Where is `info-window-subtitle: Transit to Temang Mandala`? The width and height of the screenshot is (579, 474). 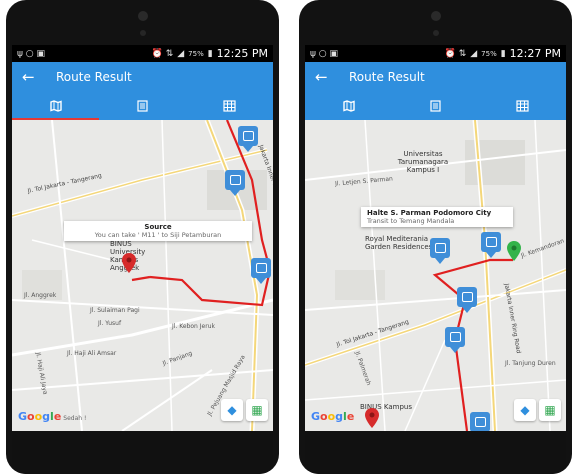 info-window-subtitle: Transit to Temang Mandala is located at coordinates (411, 221).